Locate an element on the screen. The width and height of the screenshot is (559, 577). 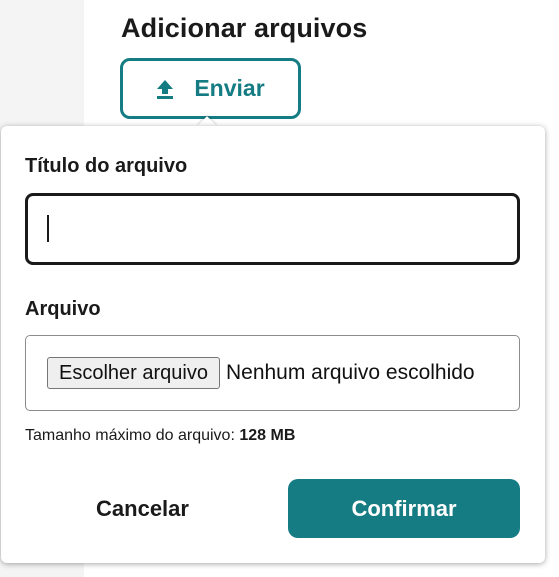
title-input is located at coordinates (272, 229).